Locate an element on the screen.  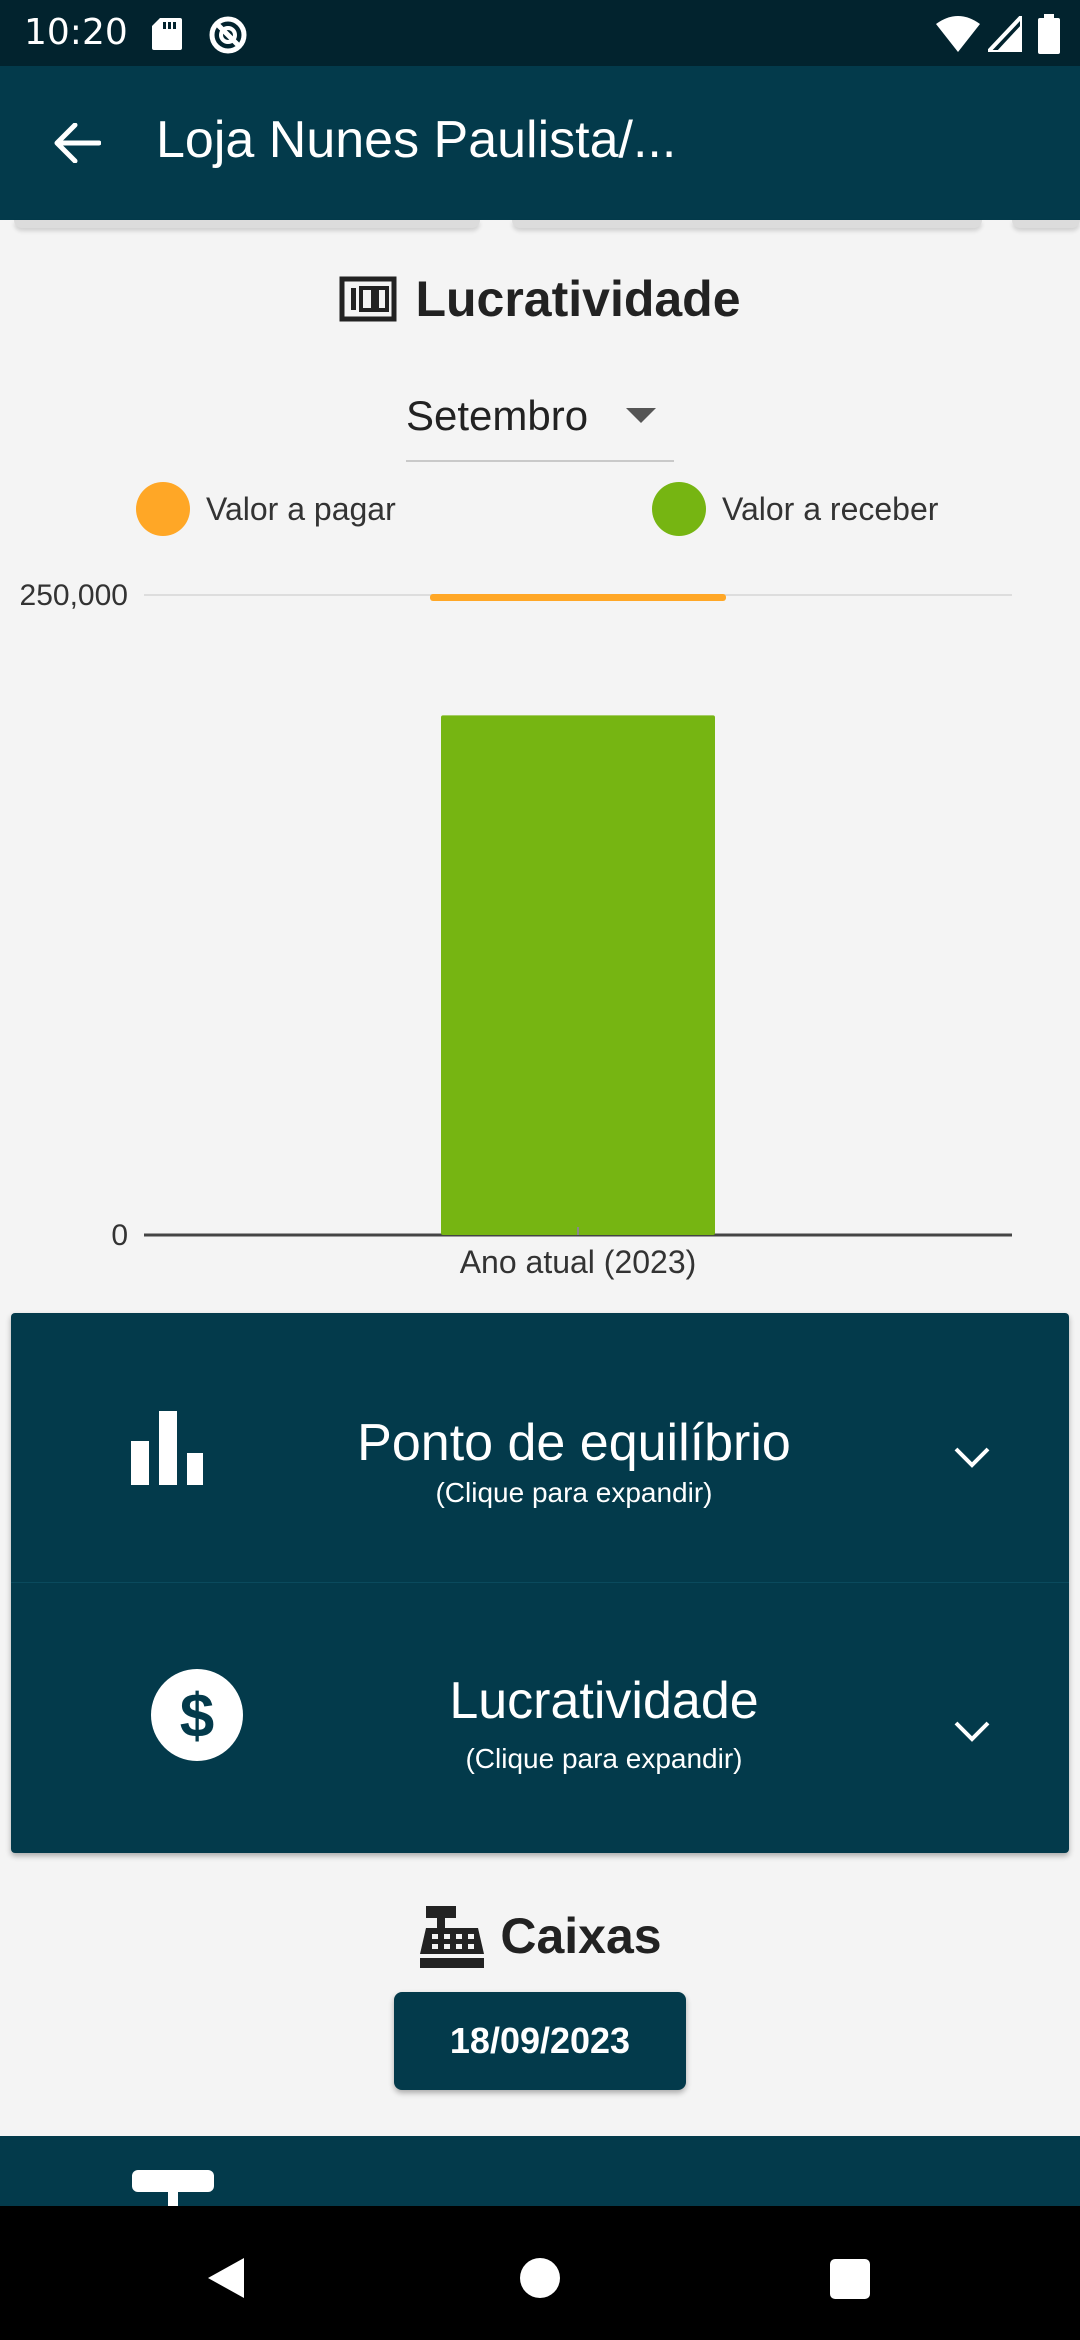
date-picker-button: 18/09/2023 is located at coordinates (540, 2041).